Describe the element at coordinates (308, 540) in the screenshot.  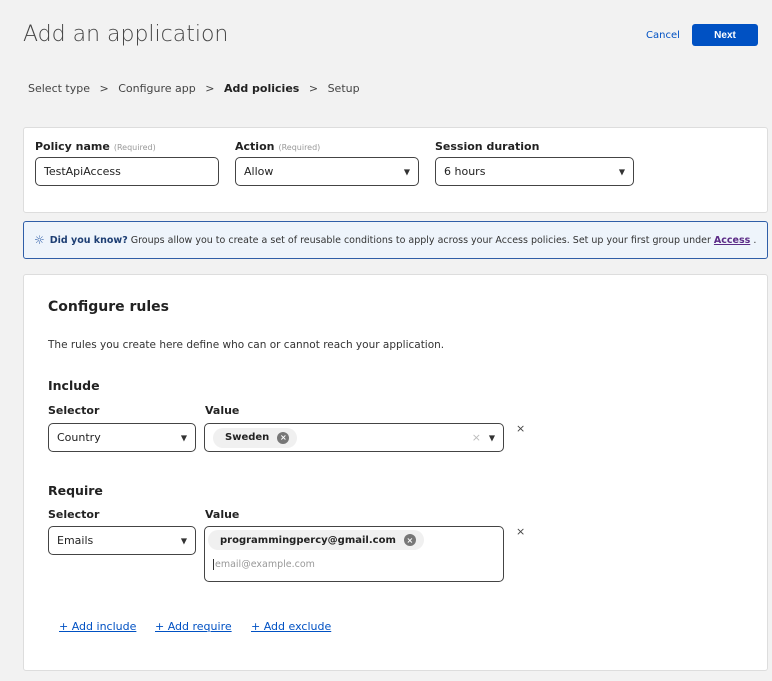
I see `chip-label: programmingpercy@gmail.com` at that location.